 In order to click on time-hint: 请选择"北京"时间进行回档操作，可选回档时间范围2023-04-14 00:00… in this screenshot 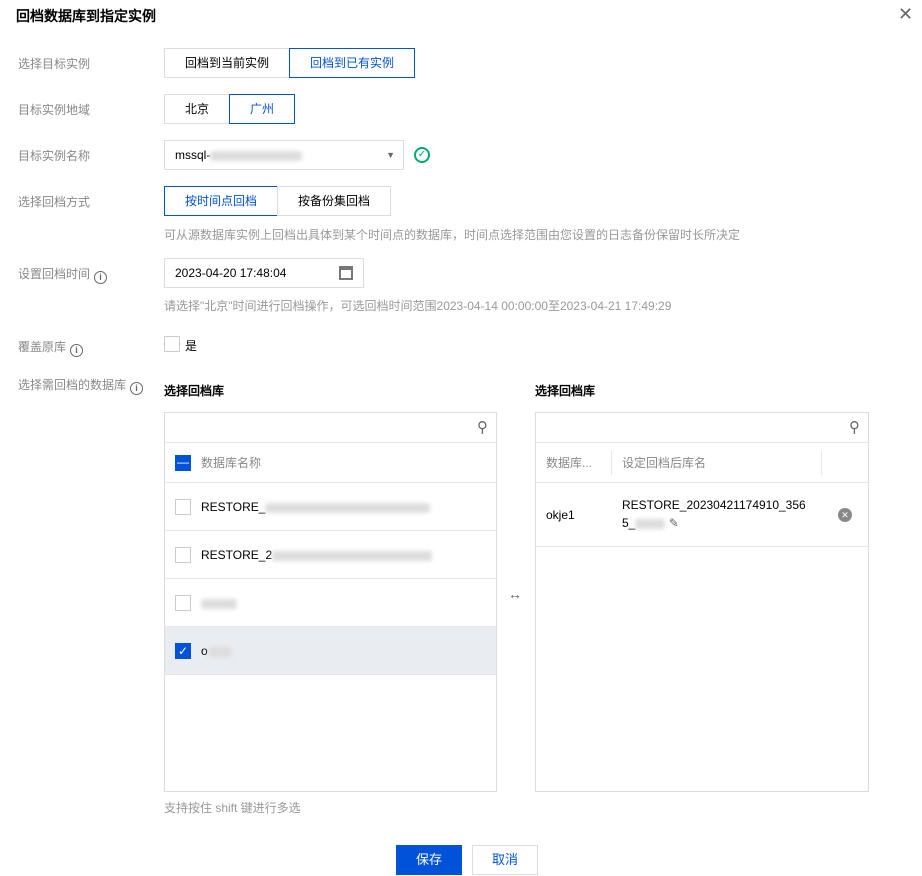, I will do `click(418, 306)`.